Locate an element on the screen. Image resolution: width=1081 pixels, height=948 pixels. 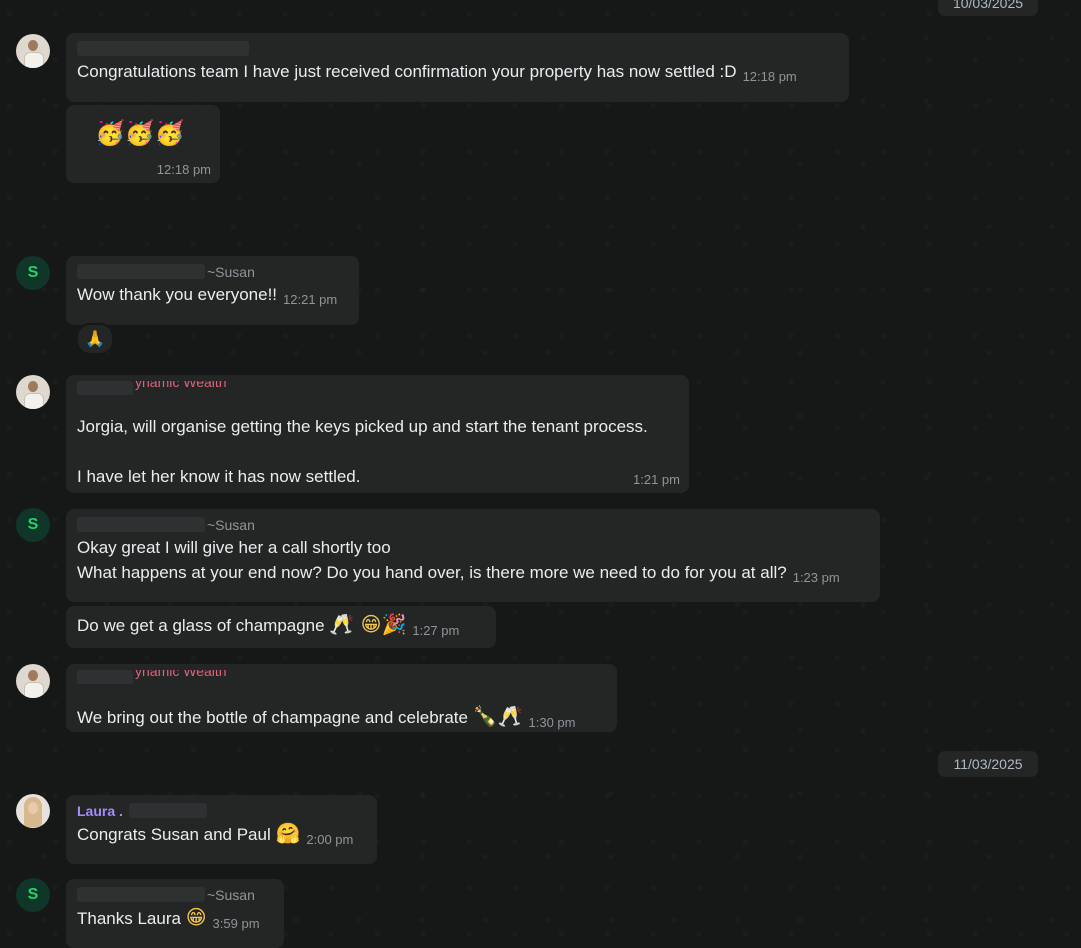
date-separator-top: 10/03/2025 is located at coordinates (988, 8).